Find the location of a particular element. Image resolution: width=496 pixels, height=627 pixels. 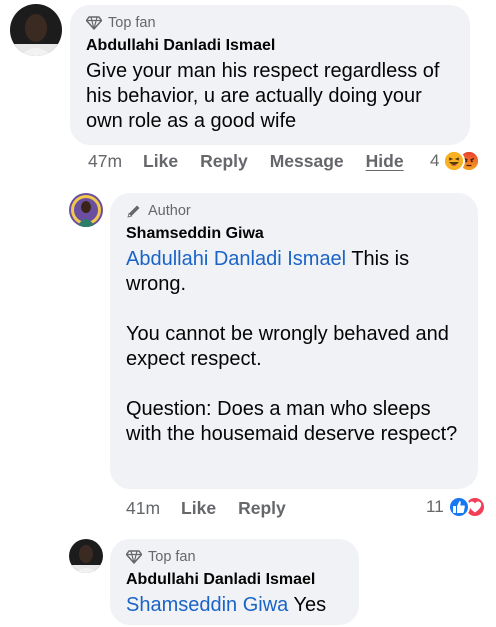

comment-actions: 41m Like Reply is located at coordinates (206, 508).